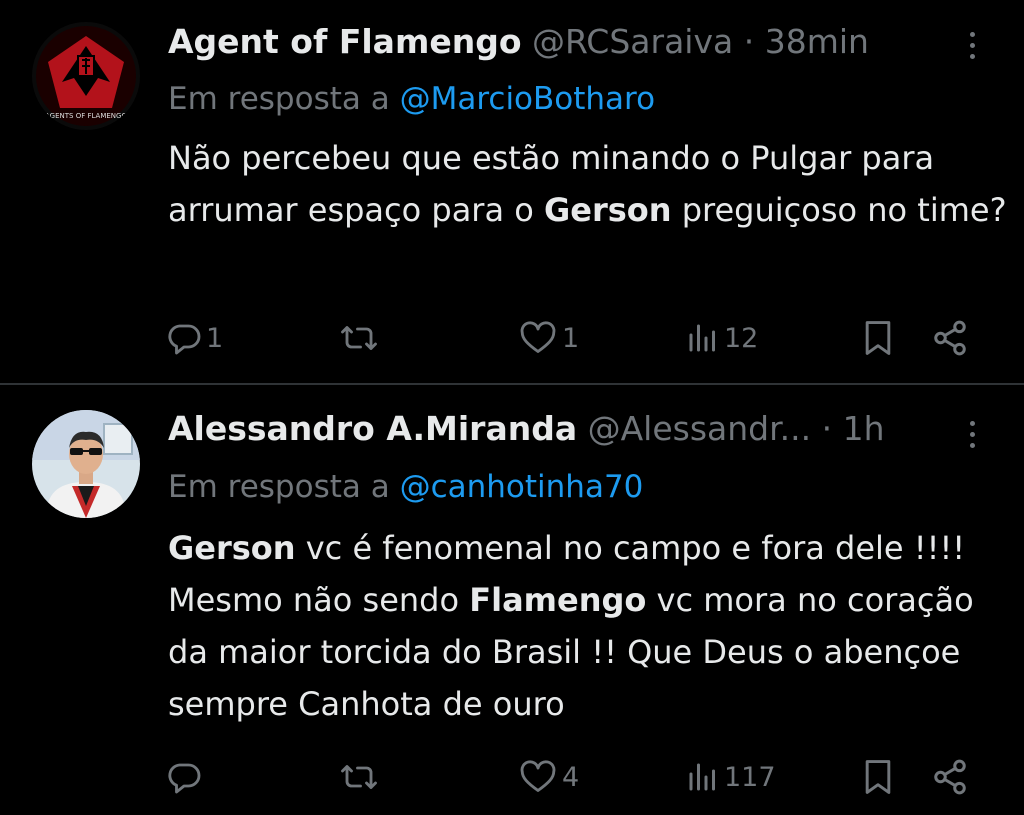 The image size is (1024, 815). What do you see at coordinates (571, 338) in the screenshot?
I see `like-count: 1` at bounding box center [571, 338].